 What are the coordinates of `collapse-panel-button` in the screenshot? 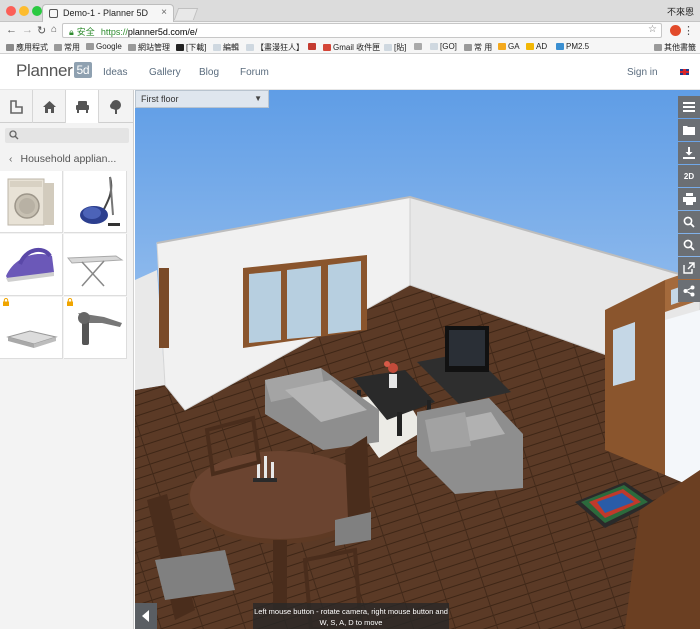 It's located at (146, 616).